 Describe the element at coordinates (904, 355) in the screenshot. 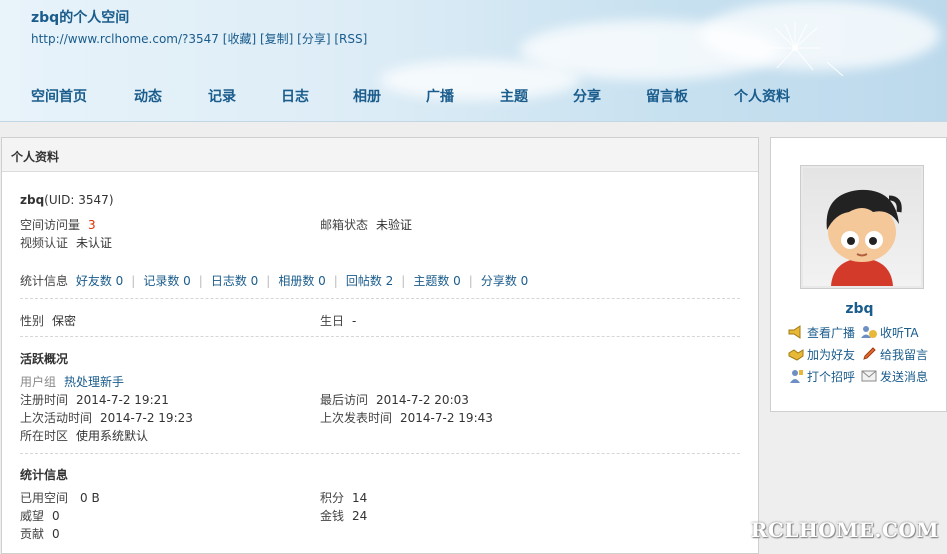

I see `leave-message-label: 给我留言` at that location.